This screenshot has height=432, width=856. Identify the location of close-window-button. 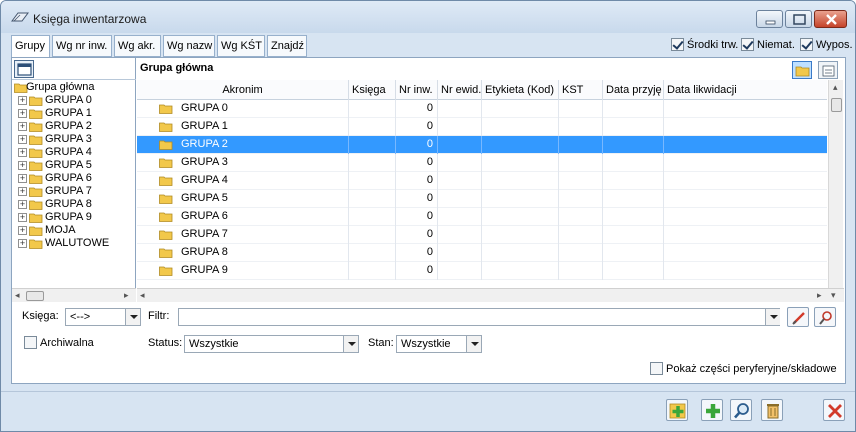
(830, 19).